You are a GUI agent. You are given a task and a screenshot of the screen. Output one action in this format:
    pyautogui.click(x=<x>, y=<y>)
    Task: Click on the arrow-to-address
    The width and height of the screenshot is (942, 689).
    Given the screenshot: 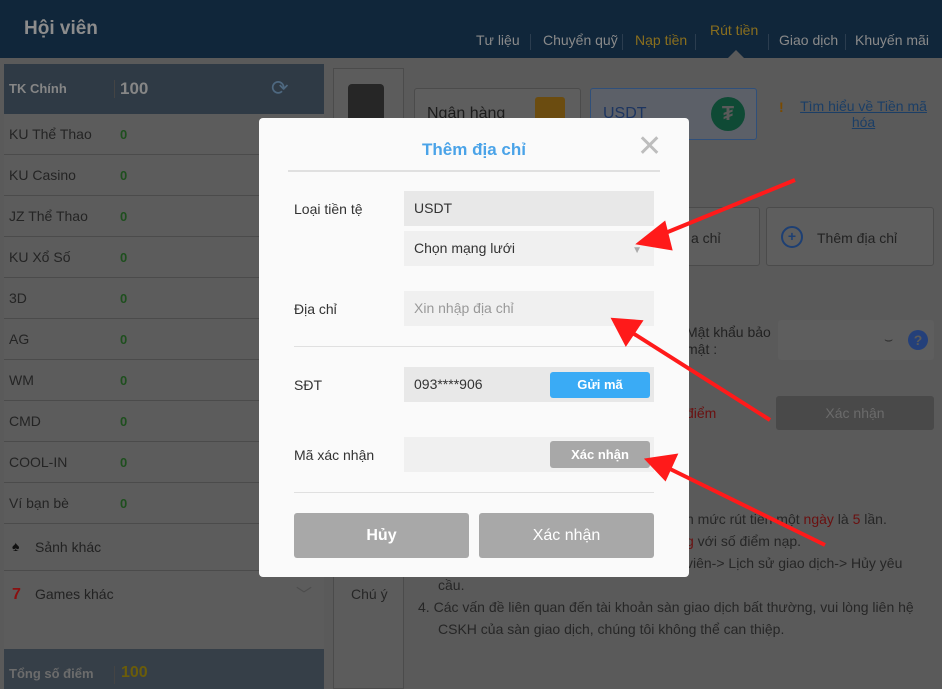 What is the action you would take?
    pyautogui.click(x=699, y=375)
    